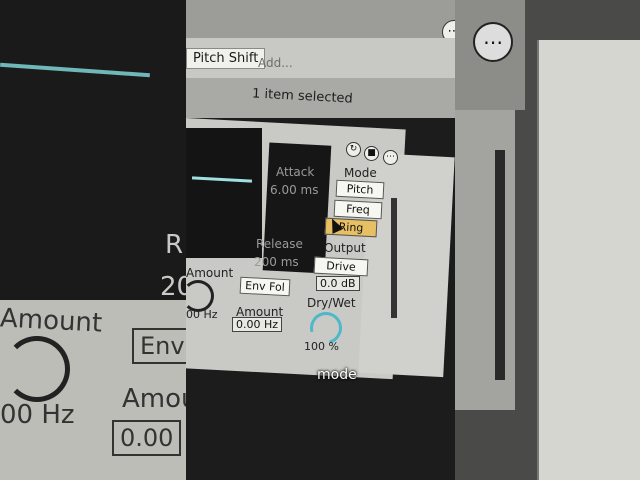  Describe the element at coordinates (51, 321) in the screenshot. I see `left-amount-label: Amount` at that location.